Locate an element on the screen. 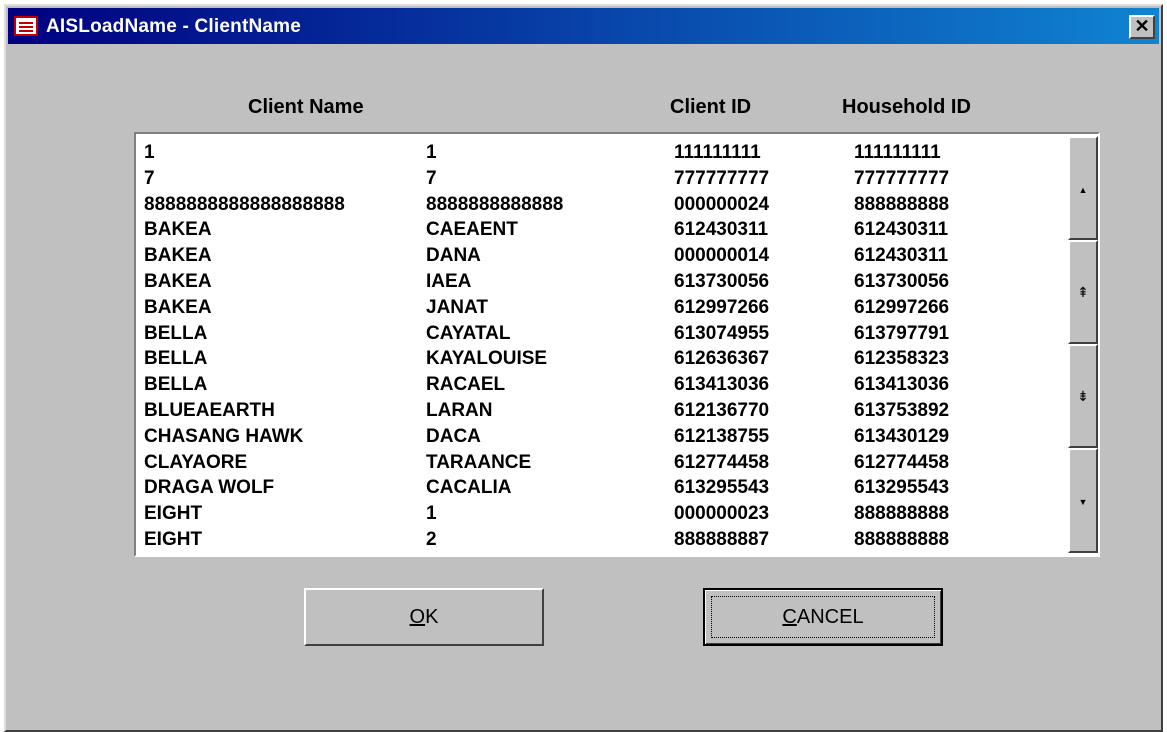  client-first-name: CAEAENT is located at coordinates (472, 230).